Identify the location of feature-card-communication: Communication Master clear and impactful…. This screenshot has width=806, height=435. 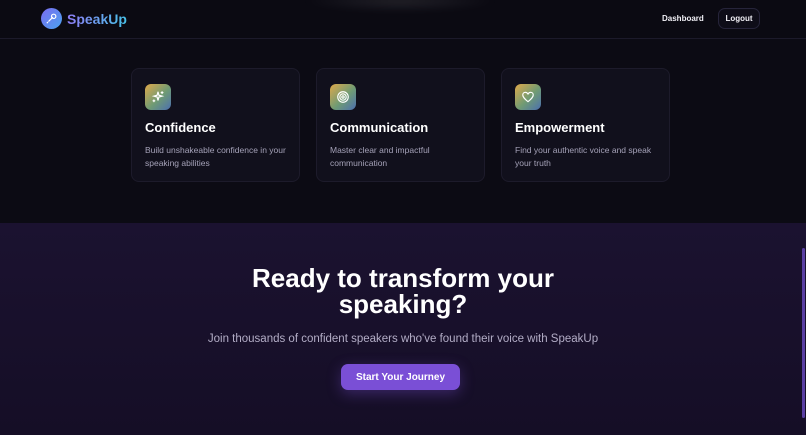
(400, 125).